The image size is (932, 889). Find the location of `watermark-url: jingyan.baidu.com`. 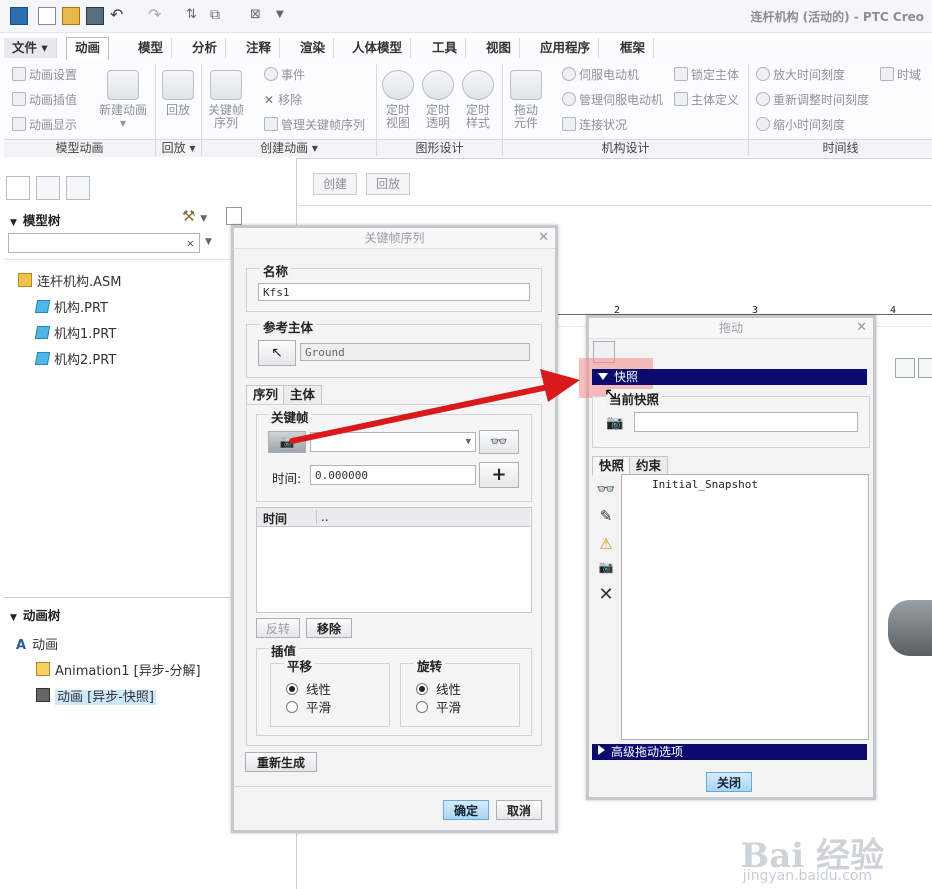

watermark-url: jingyan.baidu.com is located at coordinates (807, 876).